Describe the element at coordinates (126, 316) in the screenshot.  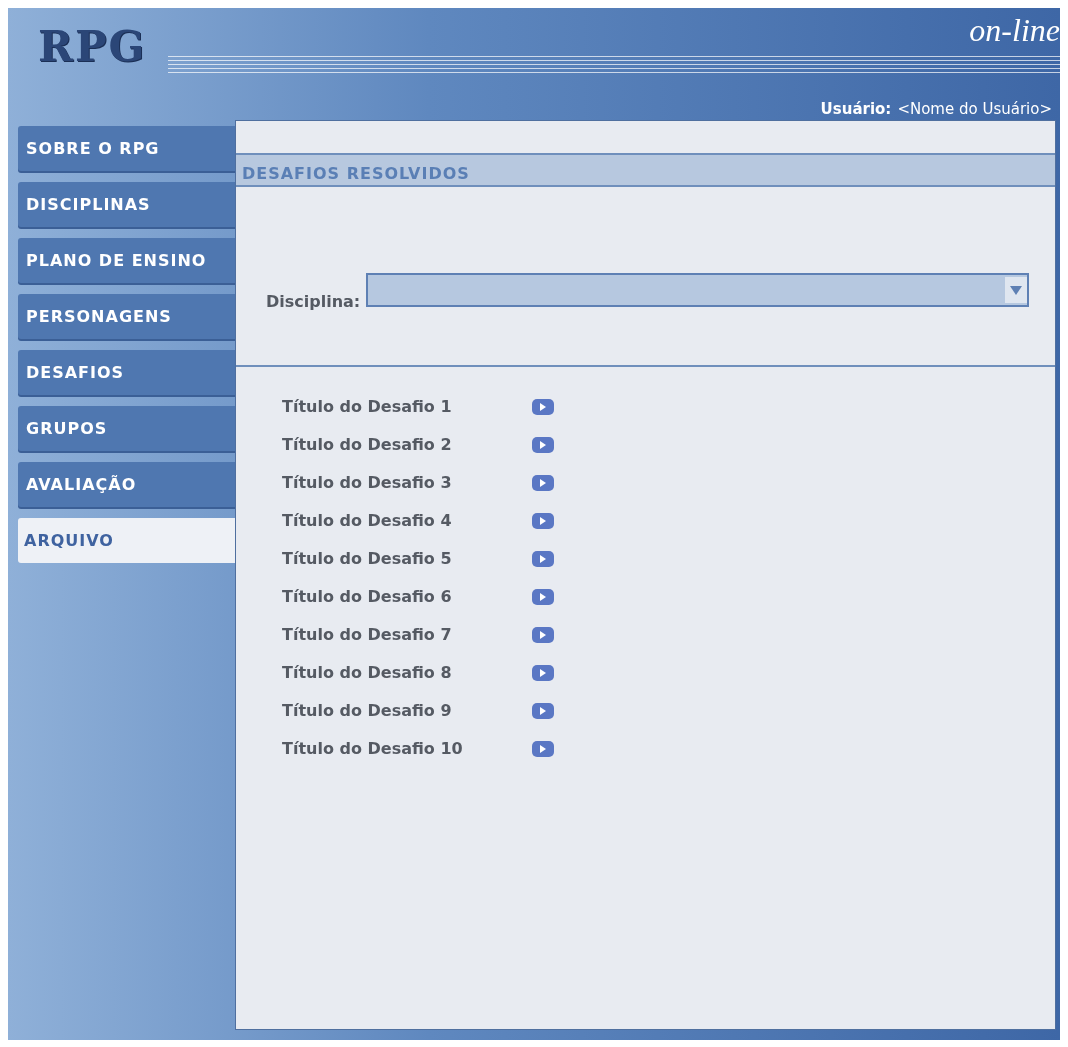
I see `menu-item: PERSONAGENS` at that location.